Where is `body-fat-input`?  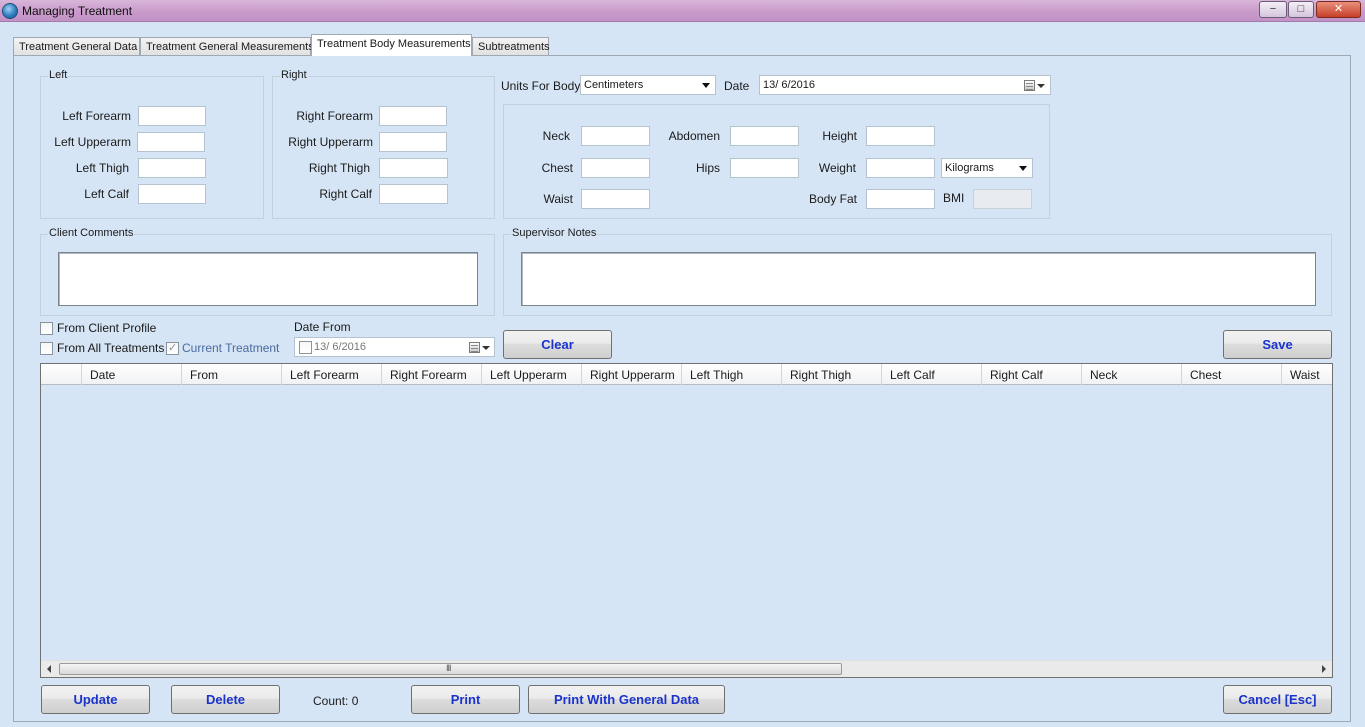
body-fat-input is located at coordinates (900, 199).